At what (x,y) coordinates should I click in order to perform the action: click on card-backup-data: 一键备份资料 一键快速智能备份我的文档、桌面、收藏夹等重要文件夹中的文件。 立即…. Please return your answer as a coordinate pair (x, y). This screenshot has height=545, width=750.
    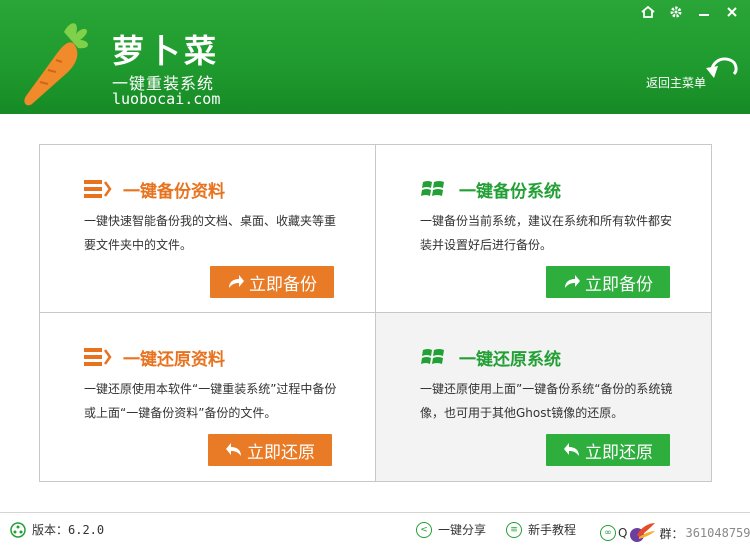
    Looking at the image, I should click on (208, 229).